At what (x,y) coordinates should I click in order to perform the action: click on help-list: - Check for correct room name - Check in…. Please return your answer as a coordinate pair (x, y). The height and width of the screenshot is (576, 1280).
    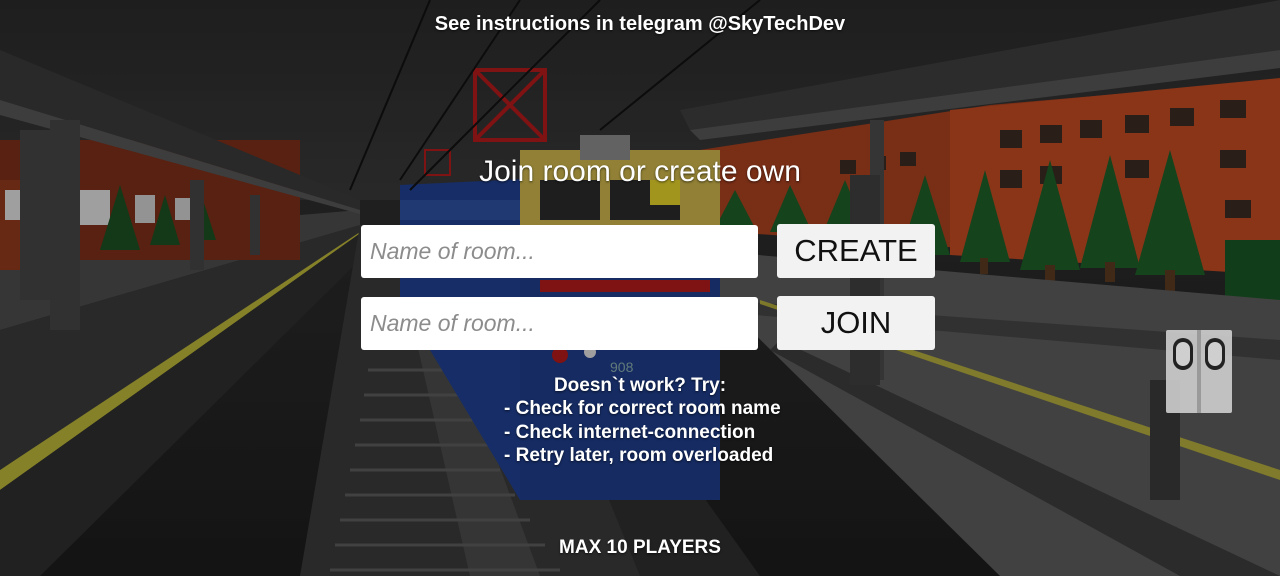
    Looking at the image, I should click on (642, 432).